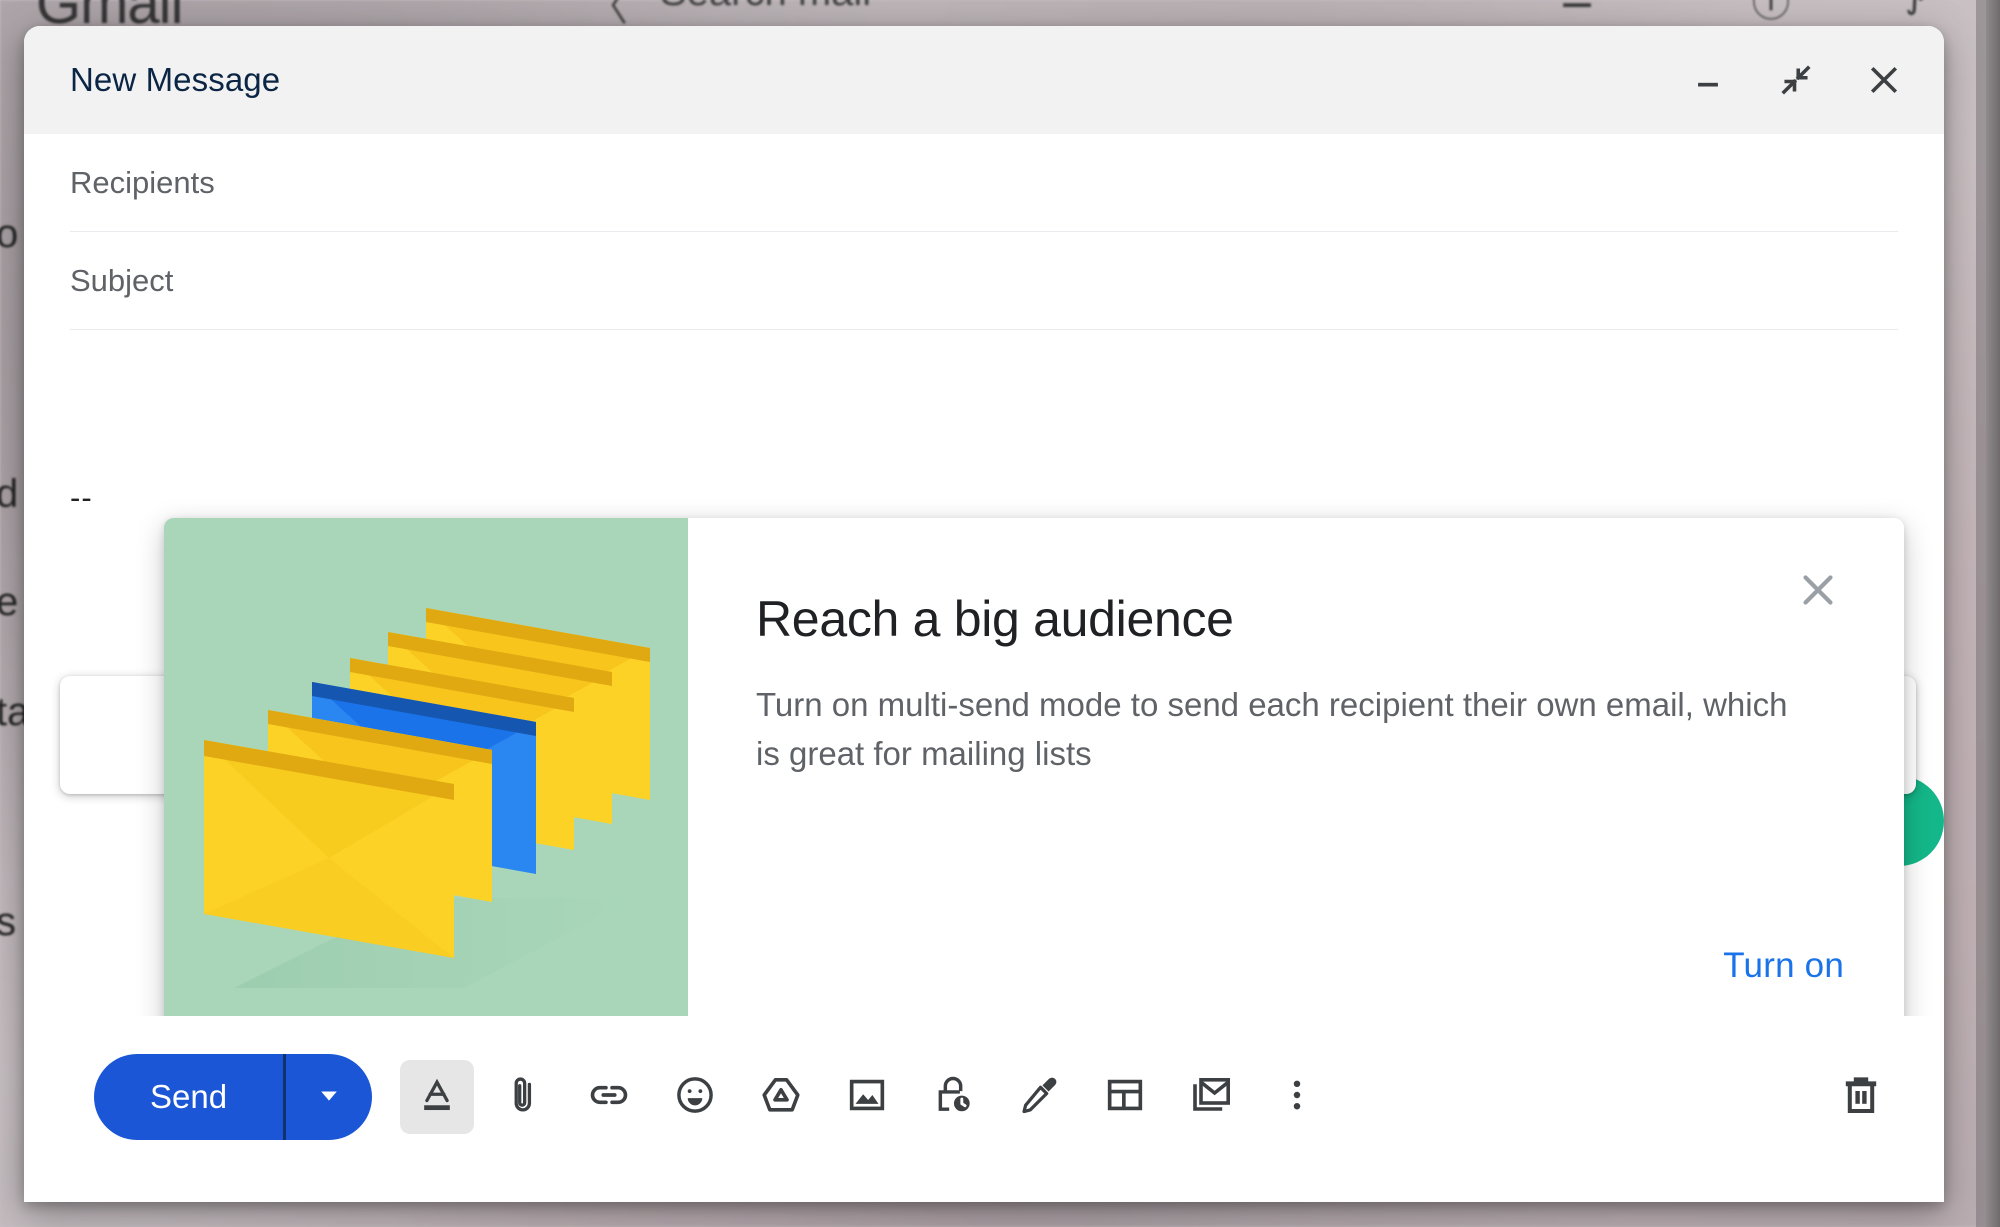 This screenshot has height=1227, width=2000. I want to click on help-icon: ⓘ, so click(1771, 13).